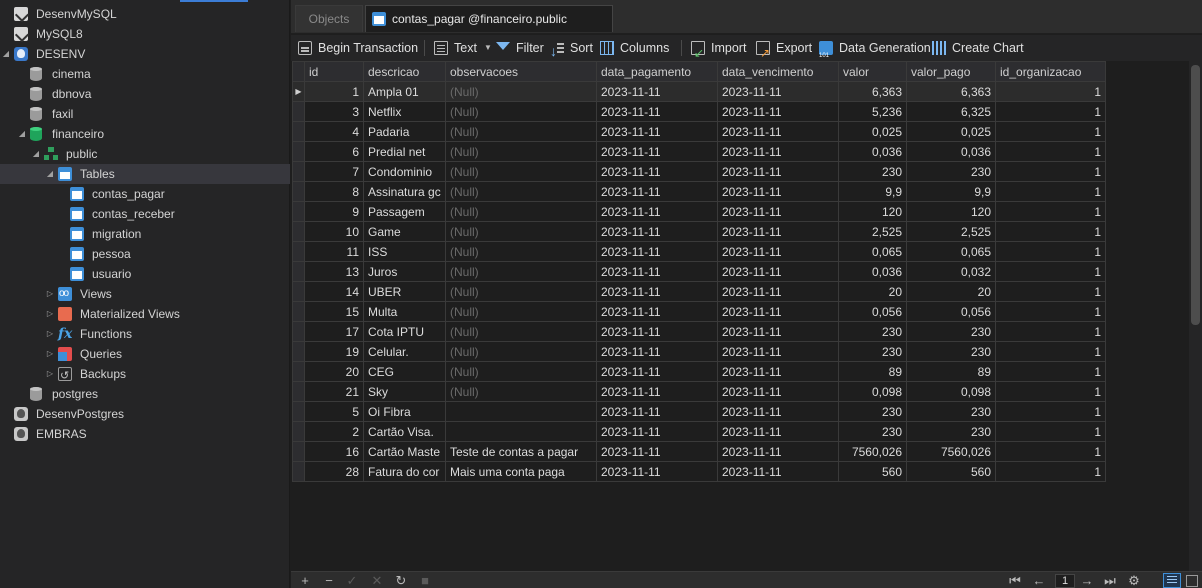 This screenshot has height=588, width=1202. Describe the element at coordinates (404, 331) in the screenshot. I see `cell-descricao: Cota IPTU` at that location.